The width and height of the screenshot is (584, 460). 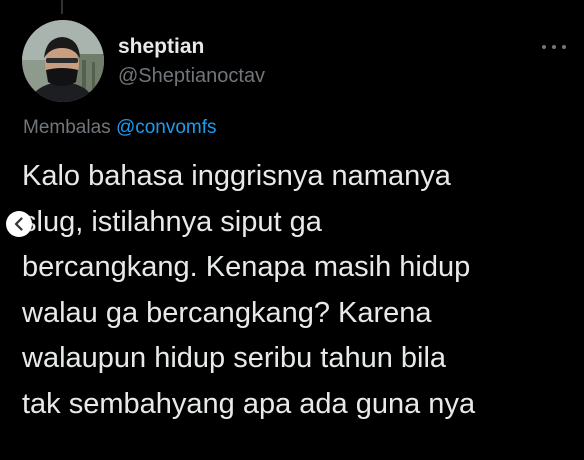 I want to click on tweet-author: sheptian @Sheptianoctav, so click(x=191, y=62).